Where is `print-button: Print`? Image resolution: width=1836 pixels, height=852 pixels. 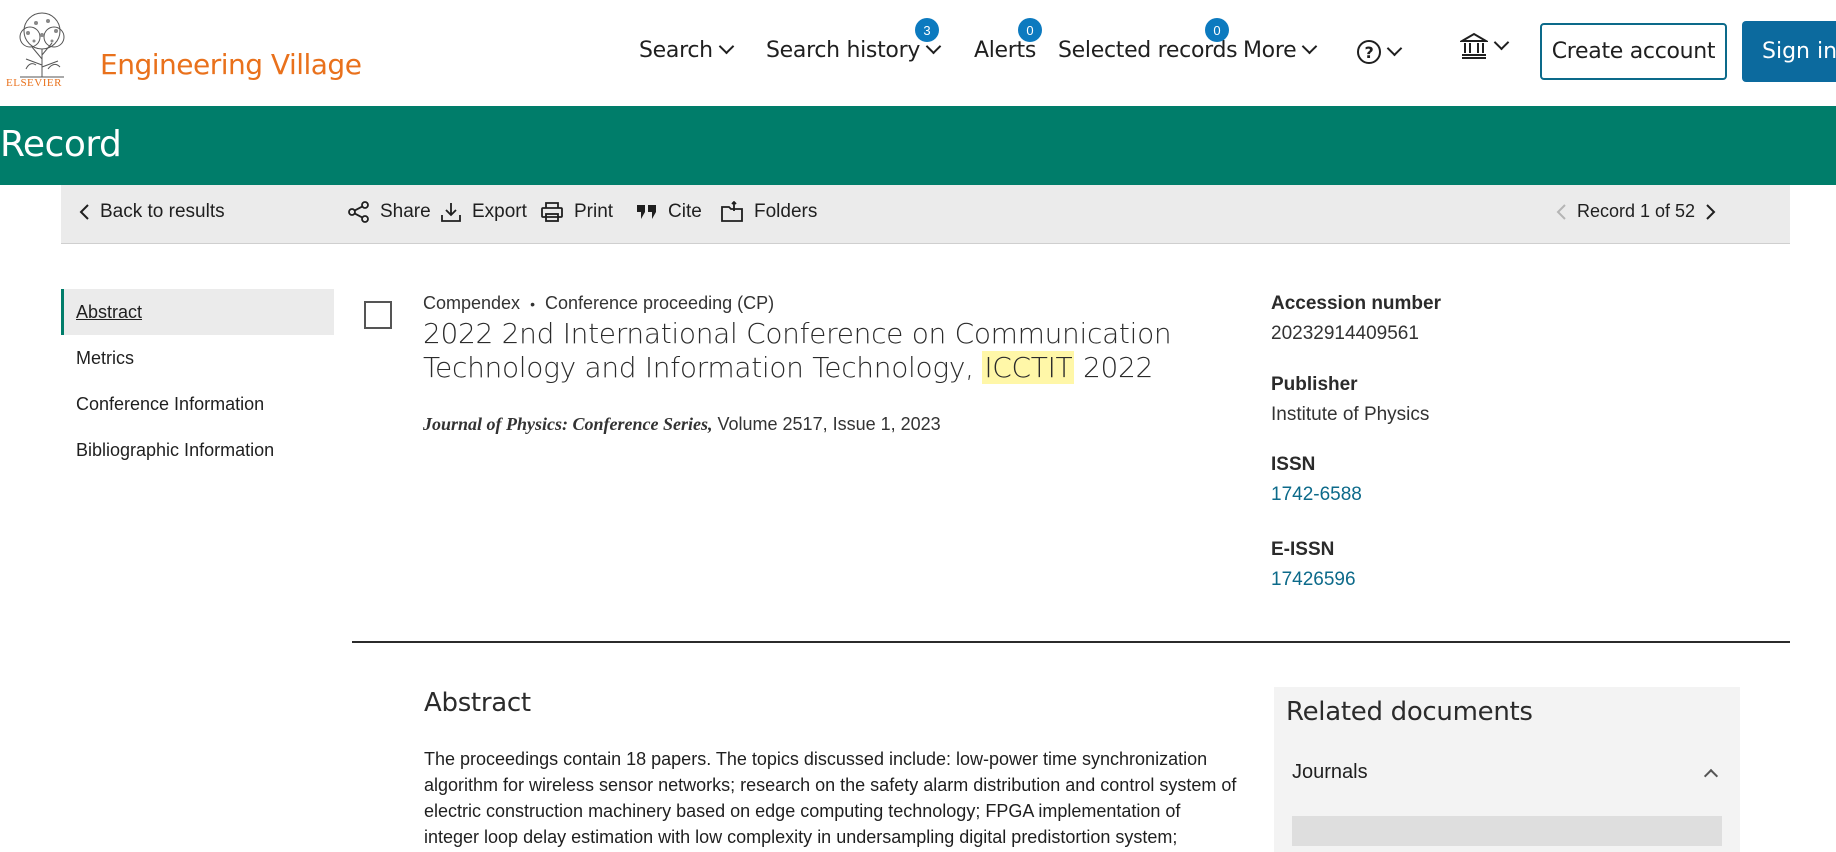
print-button: Print is located at coordinates (576, 212).